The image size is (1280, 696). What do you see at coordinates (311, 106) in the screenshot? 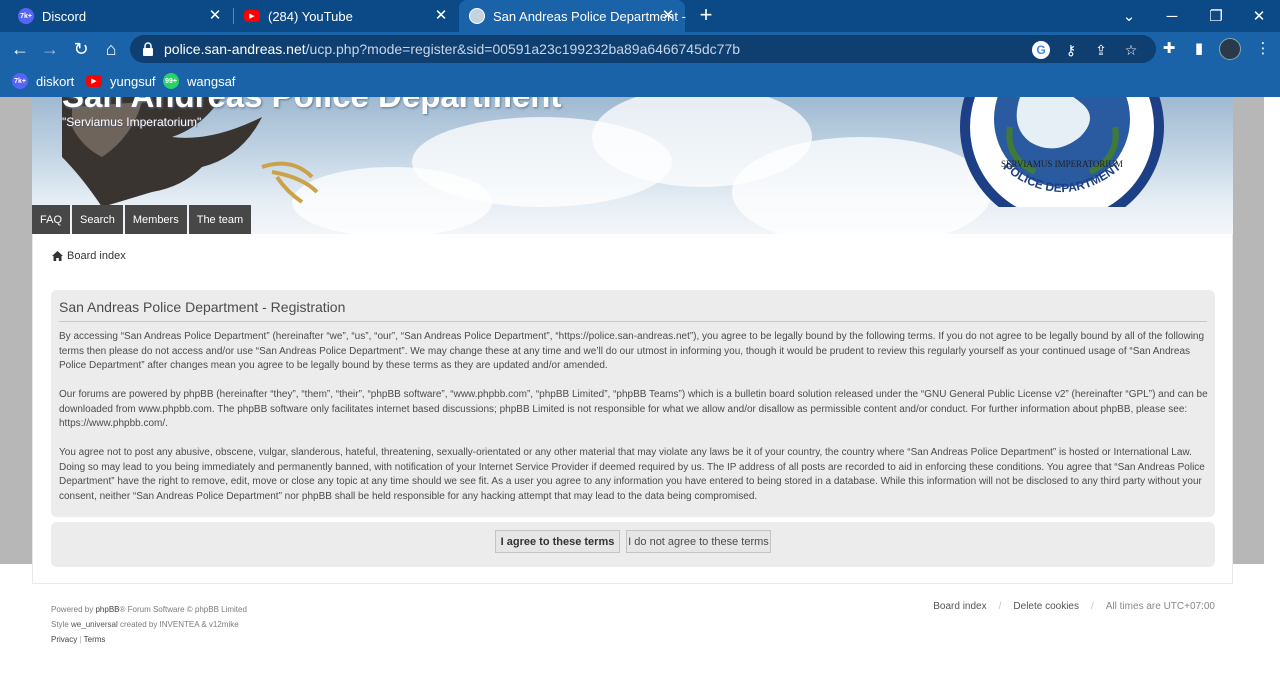
I see `site-title: San Andreas Police Department` at bounding box center [311, 106].